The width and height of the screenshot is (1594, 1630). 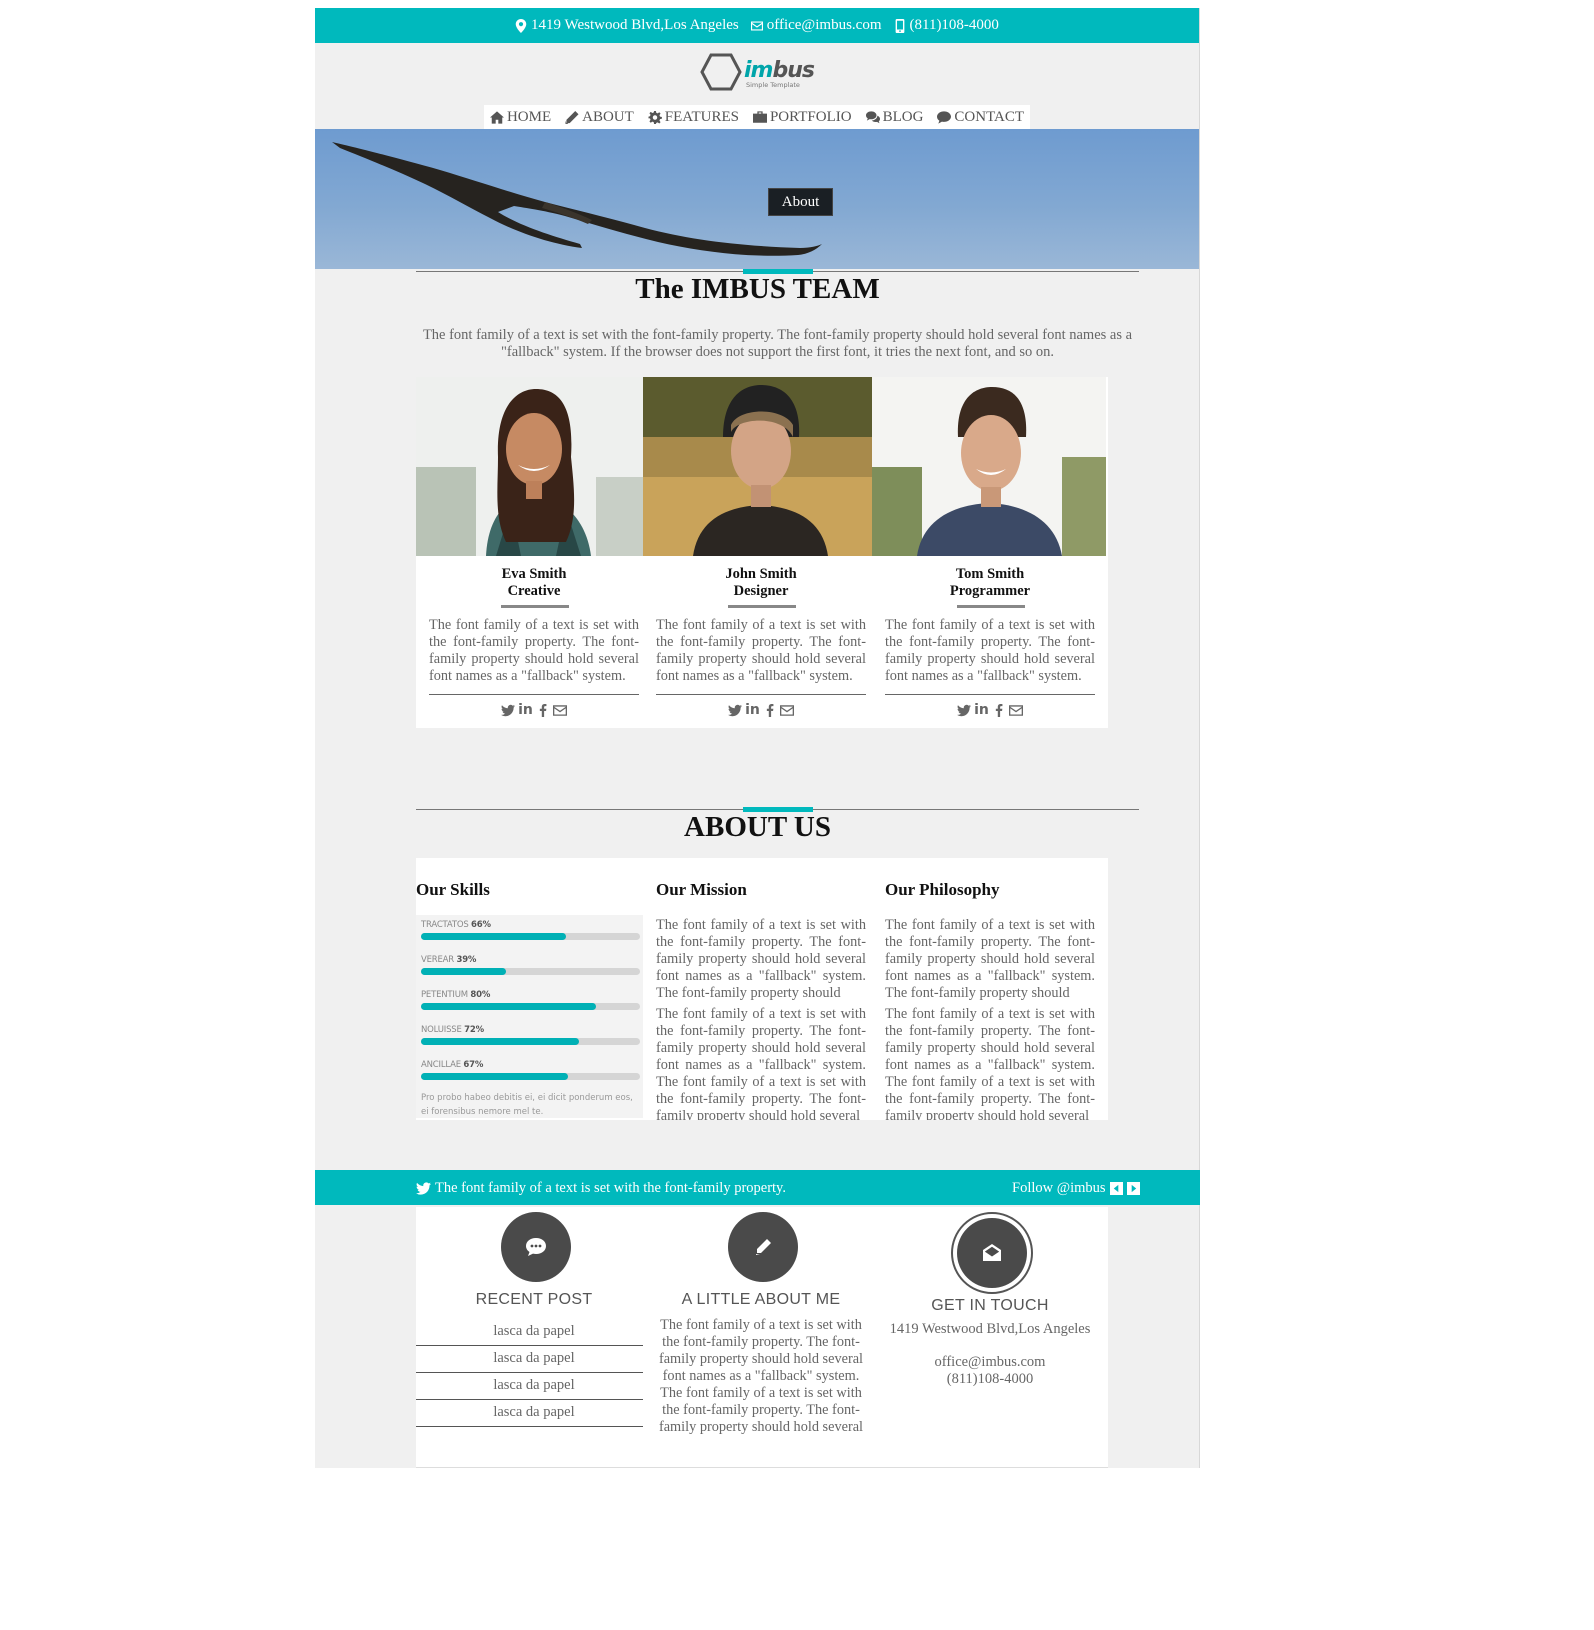 I want to click on flying-eagle-image, so click(x=577, y=199).